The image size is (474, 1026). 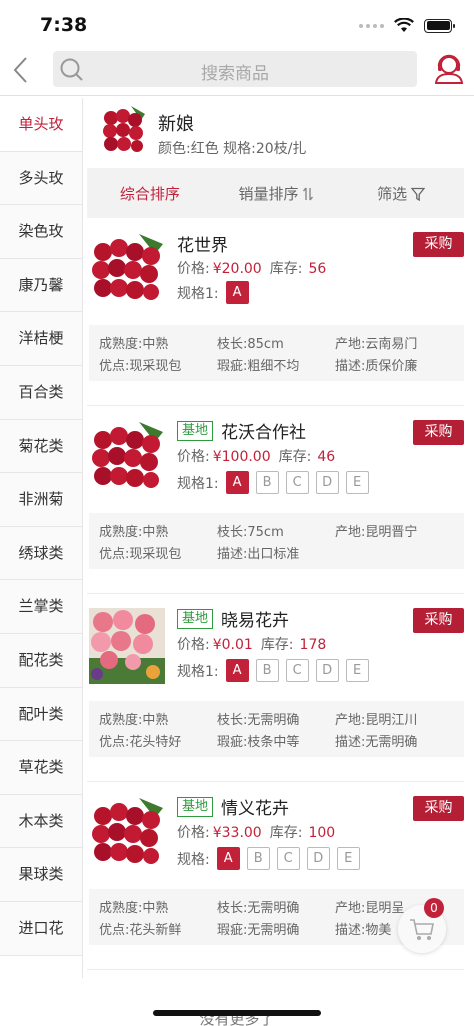 I want to click on sidebar-item-lily: 百合类, so click(x=41, y=392).